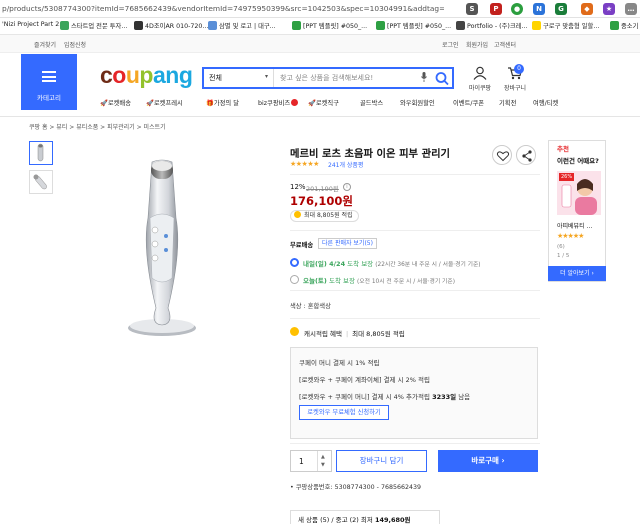 This screenshot has height=524, width=640. I want to click on top-links: 즐겨찾기 입점신청 로그인 회원가입 고객센터, so click(320, 44).